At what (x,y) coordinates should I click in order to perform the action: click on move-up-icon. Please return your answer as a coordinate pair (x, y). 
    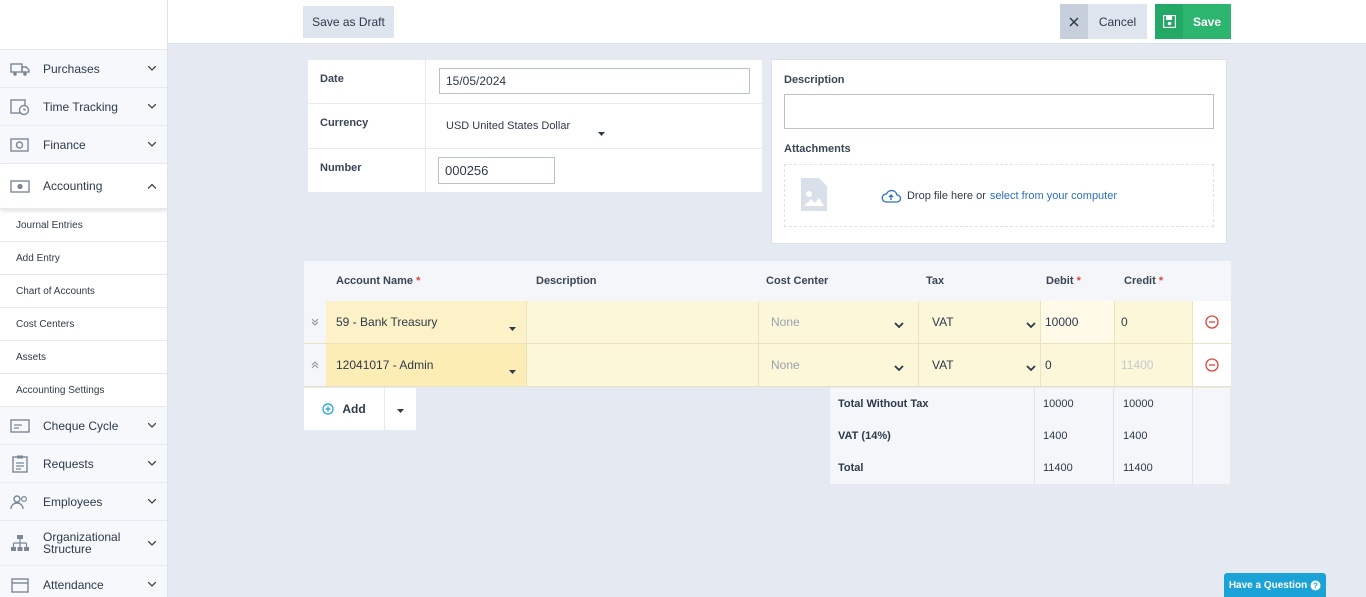
    Looking at the image, I should click on (315, 365).